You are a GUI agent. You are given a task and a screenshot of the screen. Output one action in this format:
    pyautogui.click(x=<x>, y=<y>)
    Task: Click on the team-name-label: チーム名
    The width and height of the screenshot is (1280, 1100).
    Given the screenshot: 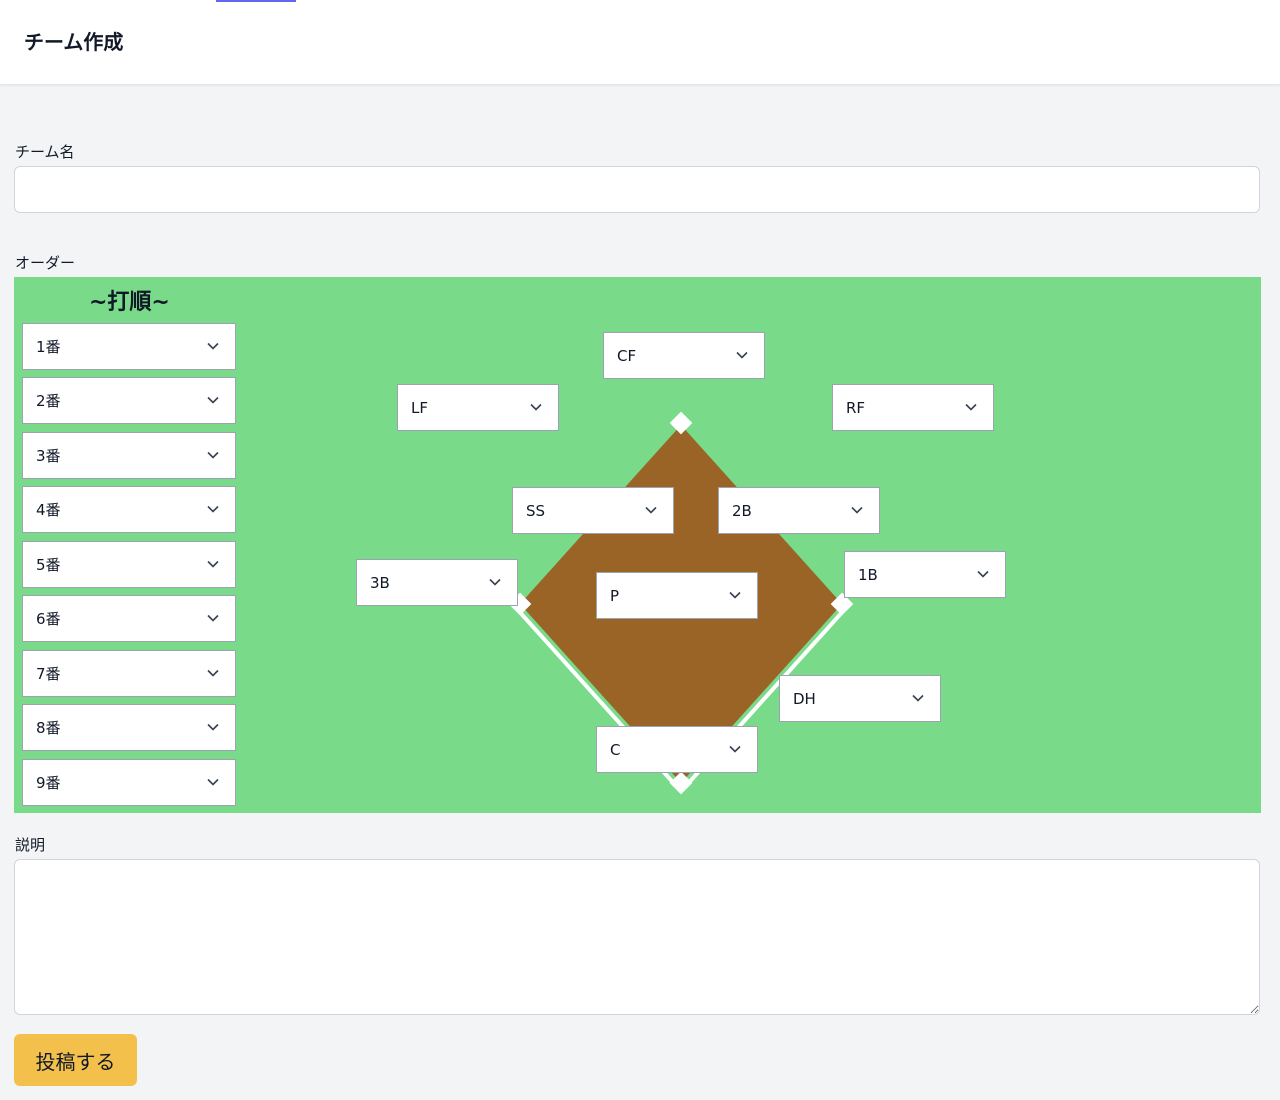 What is the action you would take?
    pyautogui.click(x=45, y=152)
    